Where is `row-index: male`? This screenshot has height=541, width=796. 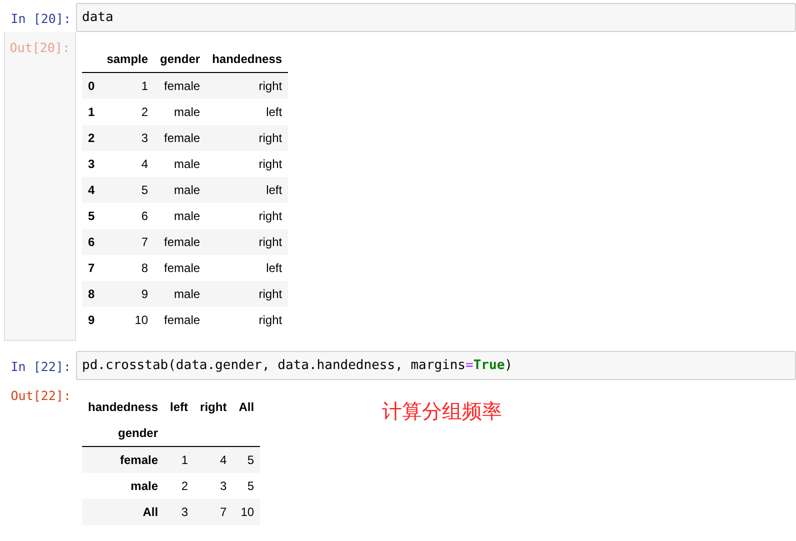 row-index: male is located at coordinates (123, 486).